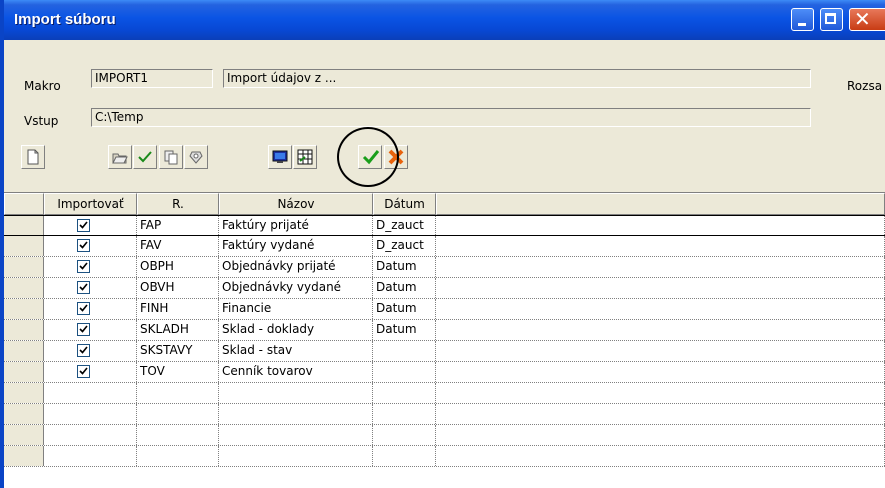  What do you see at coordinates (831, 19) in the screenshot?
I see `maximize-button` at bounding box center [831, 19].